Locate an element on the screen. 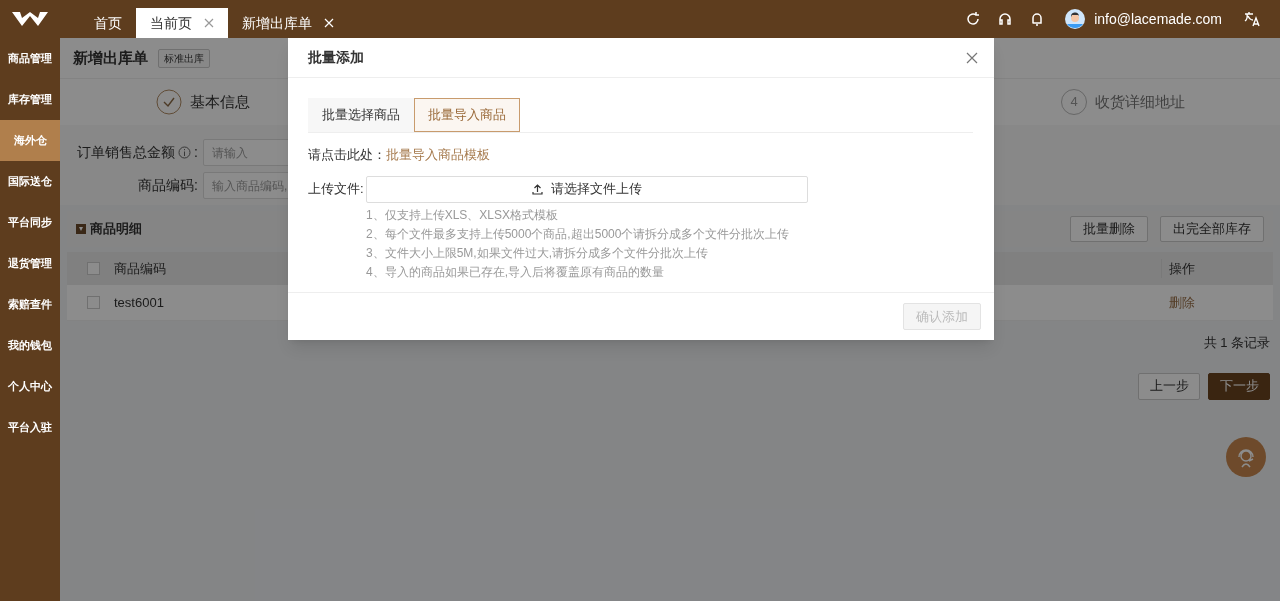 This screenshot has width=1280, height=601. action-button: 出完全部库存 is located at coordinates (1212, 229).